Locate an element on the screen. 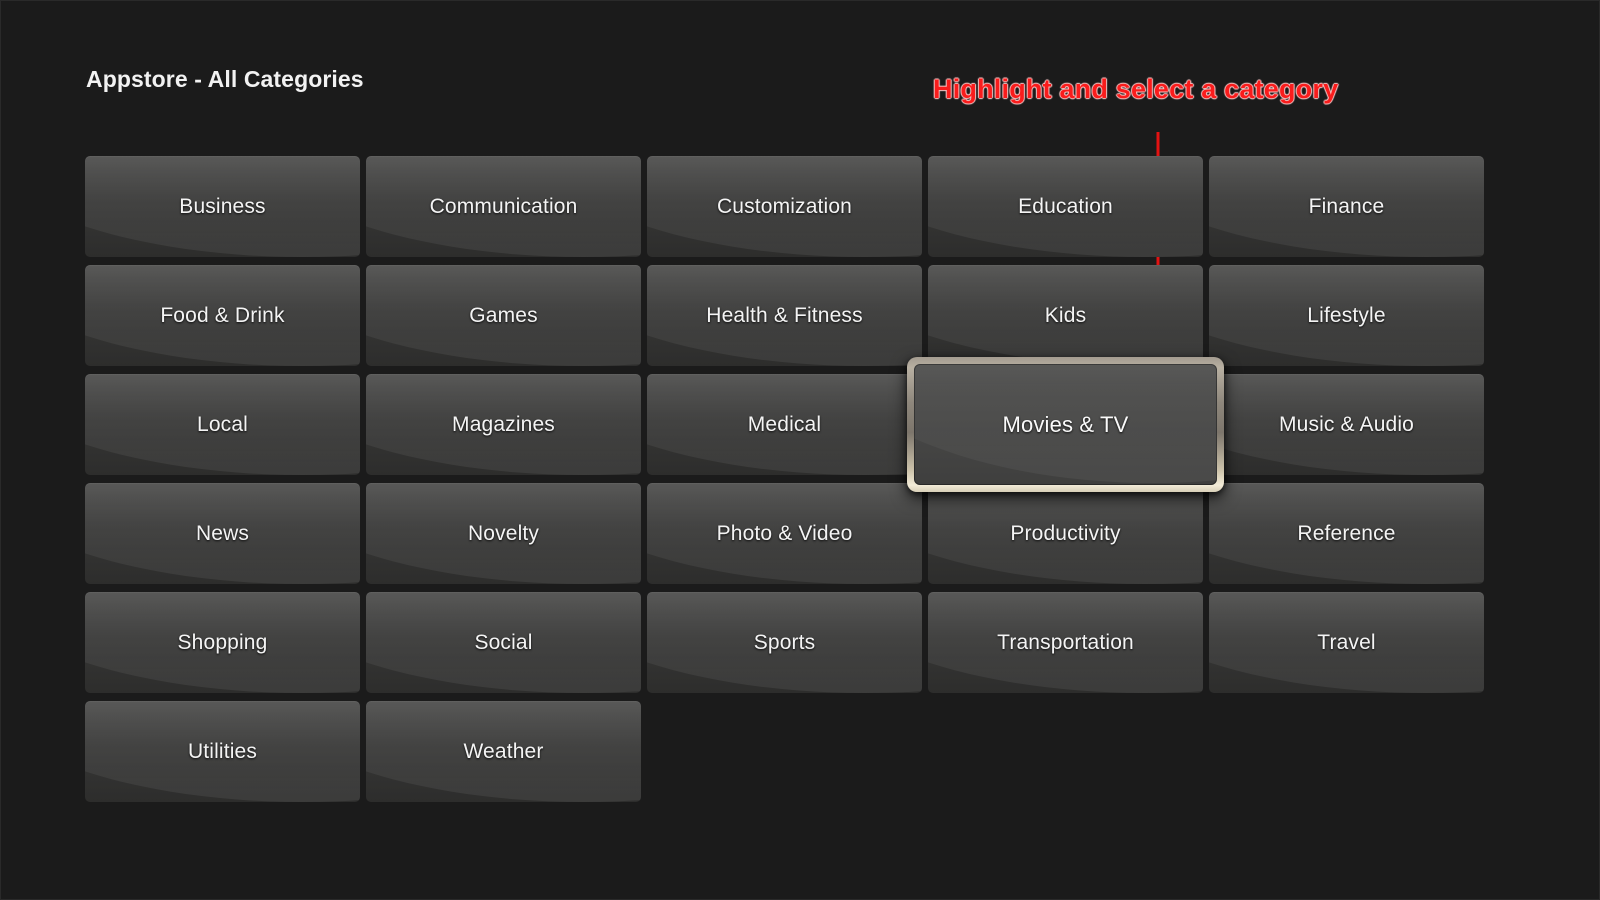  category-tile-label: Games is located at coordinates (503, 315).